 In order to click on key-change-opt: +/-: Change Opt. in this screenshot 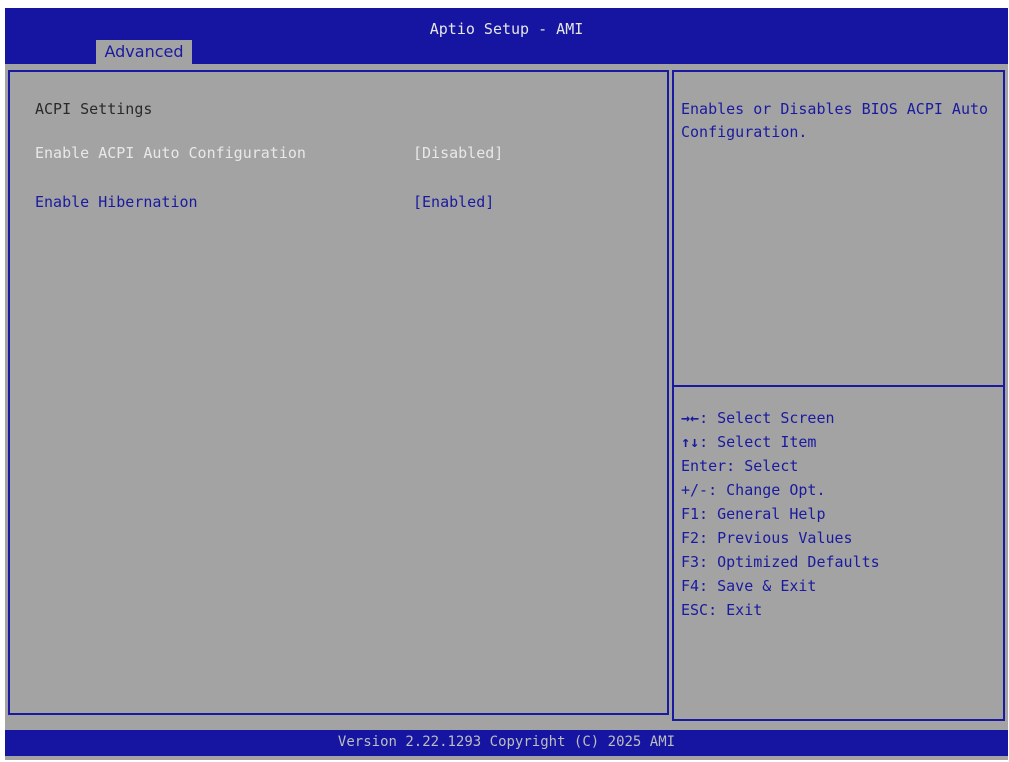, I will do `click(753, 490)`.